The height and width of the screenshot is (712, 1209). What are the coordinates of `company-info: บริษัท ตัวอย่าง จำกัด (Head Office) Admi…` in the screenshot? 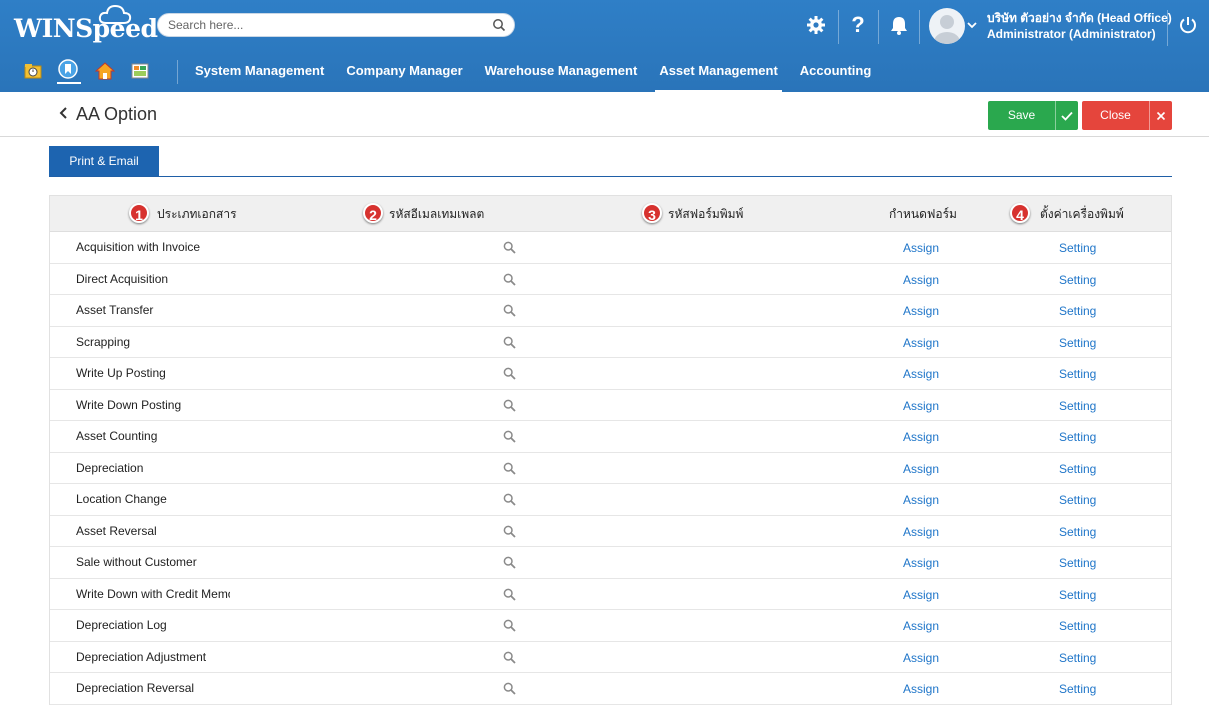 It's located at (1079, 26).